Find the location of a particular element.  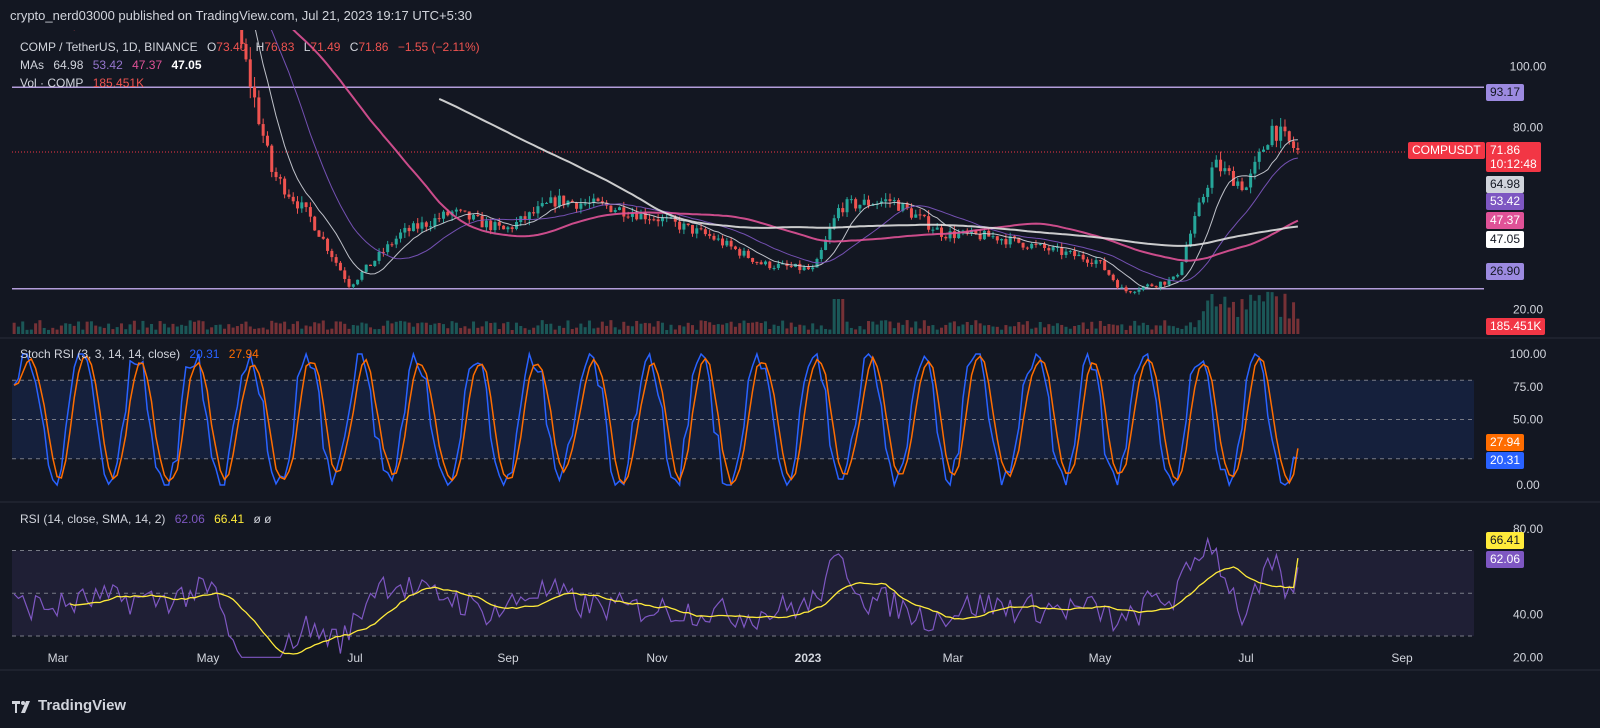

vol-legend: Vol · COMP 185.451K is located at coordinates (85, 83).